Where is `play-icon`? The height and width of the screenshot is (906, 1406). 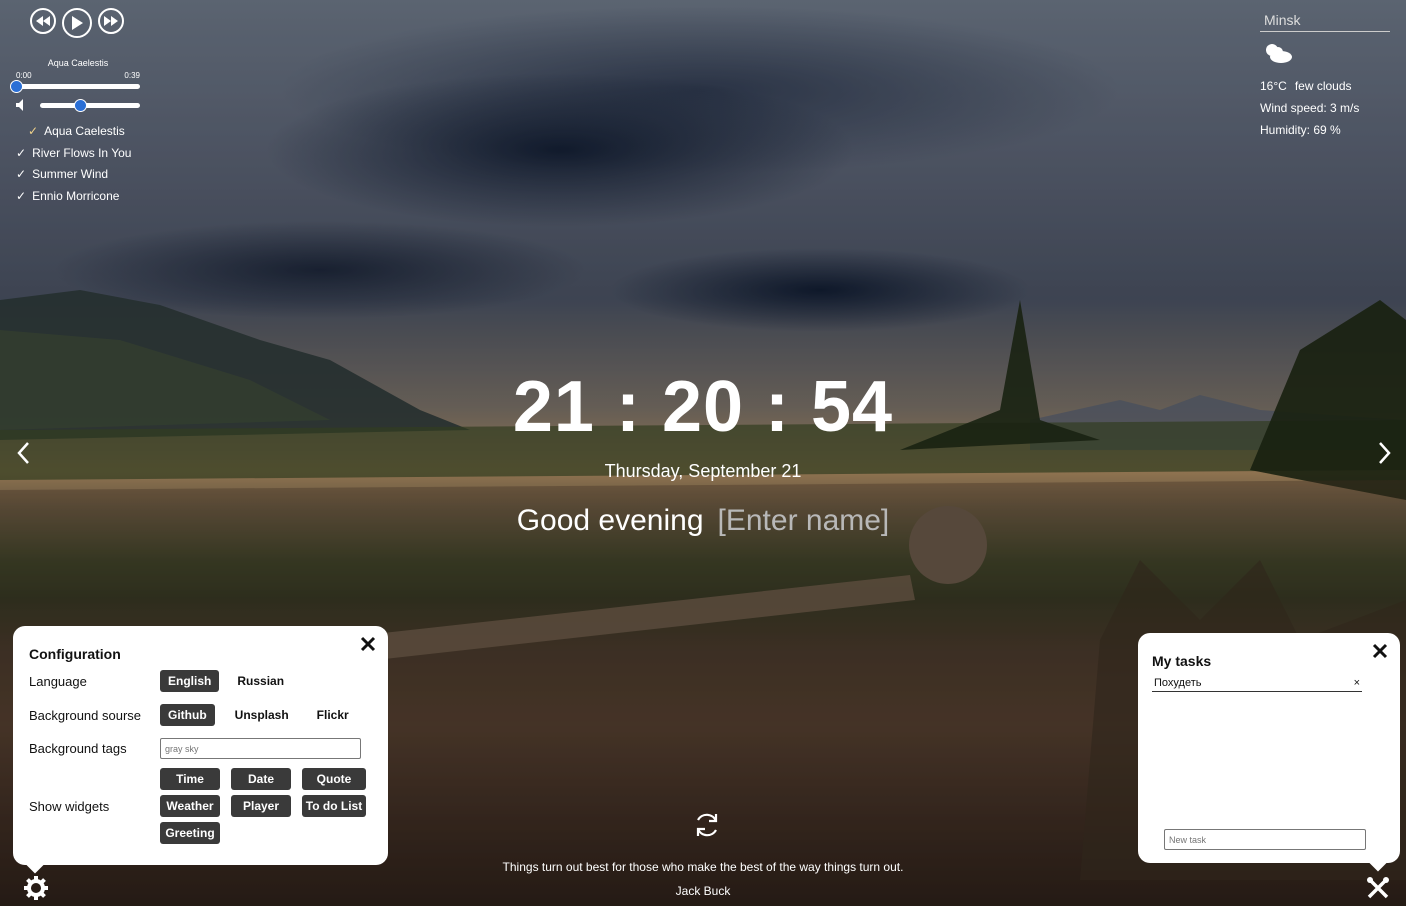 play-icon is located at coordinates (77, 23).